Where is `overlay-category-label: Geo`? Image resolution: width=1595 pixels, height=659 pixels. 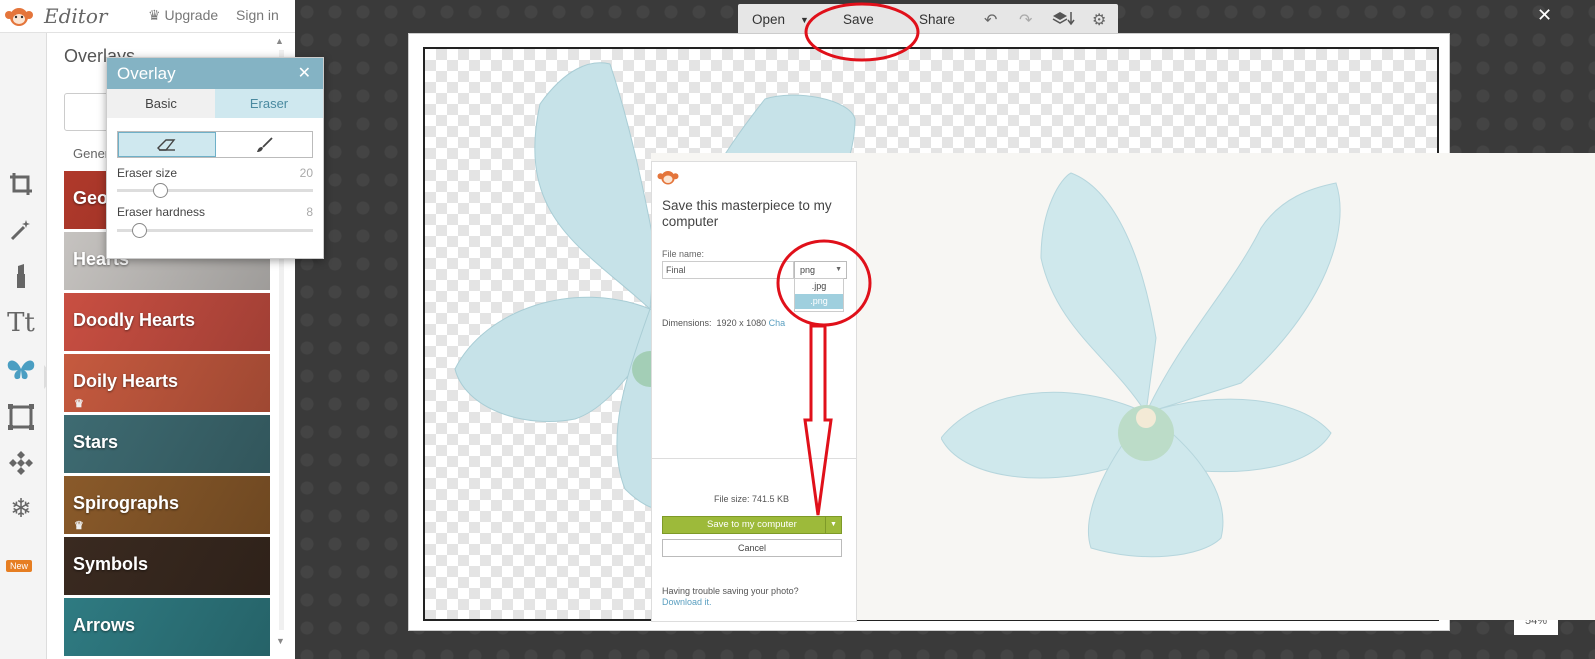 overlay-category-label: Geo is located at coordinates (91, 198).